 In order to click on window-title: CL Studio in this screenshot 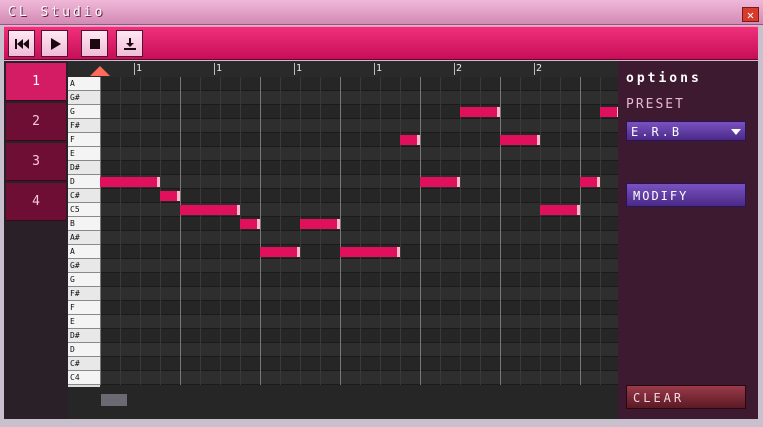, I will do `click(57, 12)`.